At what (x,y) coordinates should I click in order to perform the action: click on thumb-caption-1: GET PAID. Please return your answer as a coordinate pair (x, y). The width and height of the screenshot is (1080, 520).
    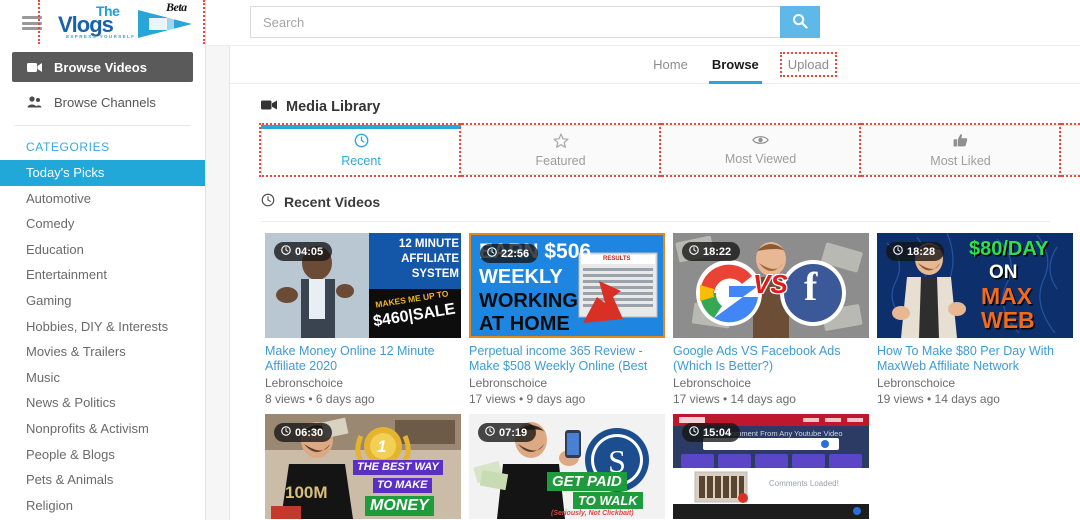
    Looking at the image, I should click on (587, 481).